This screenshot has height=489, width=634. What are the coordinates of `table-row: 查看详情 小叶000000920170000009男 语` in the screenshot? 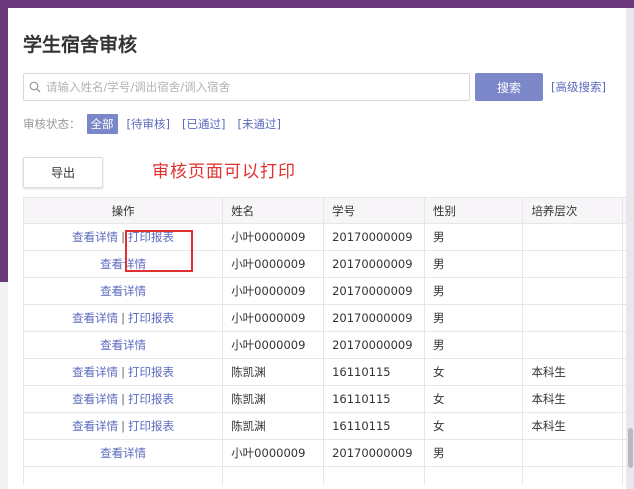 It's located at (324, 345).